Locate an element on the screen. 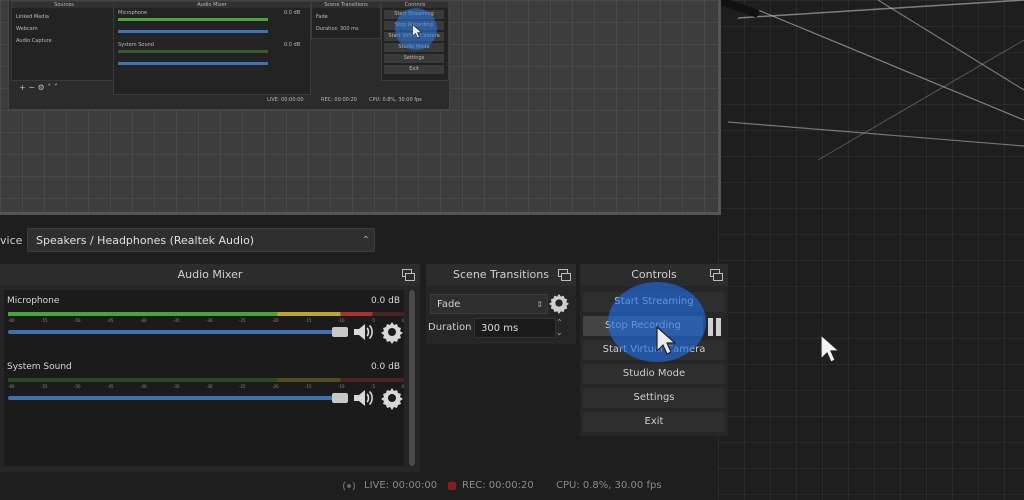  live-icon is located at coordinates (349, 486).